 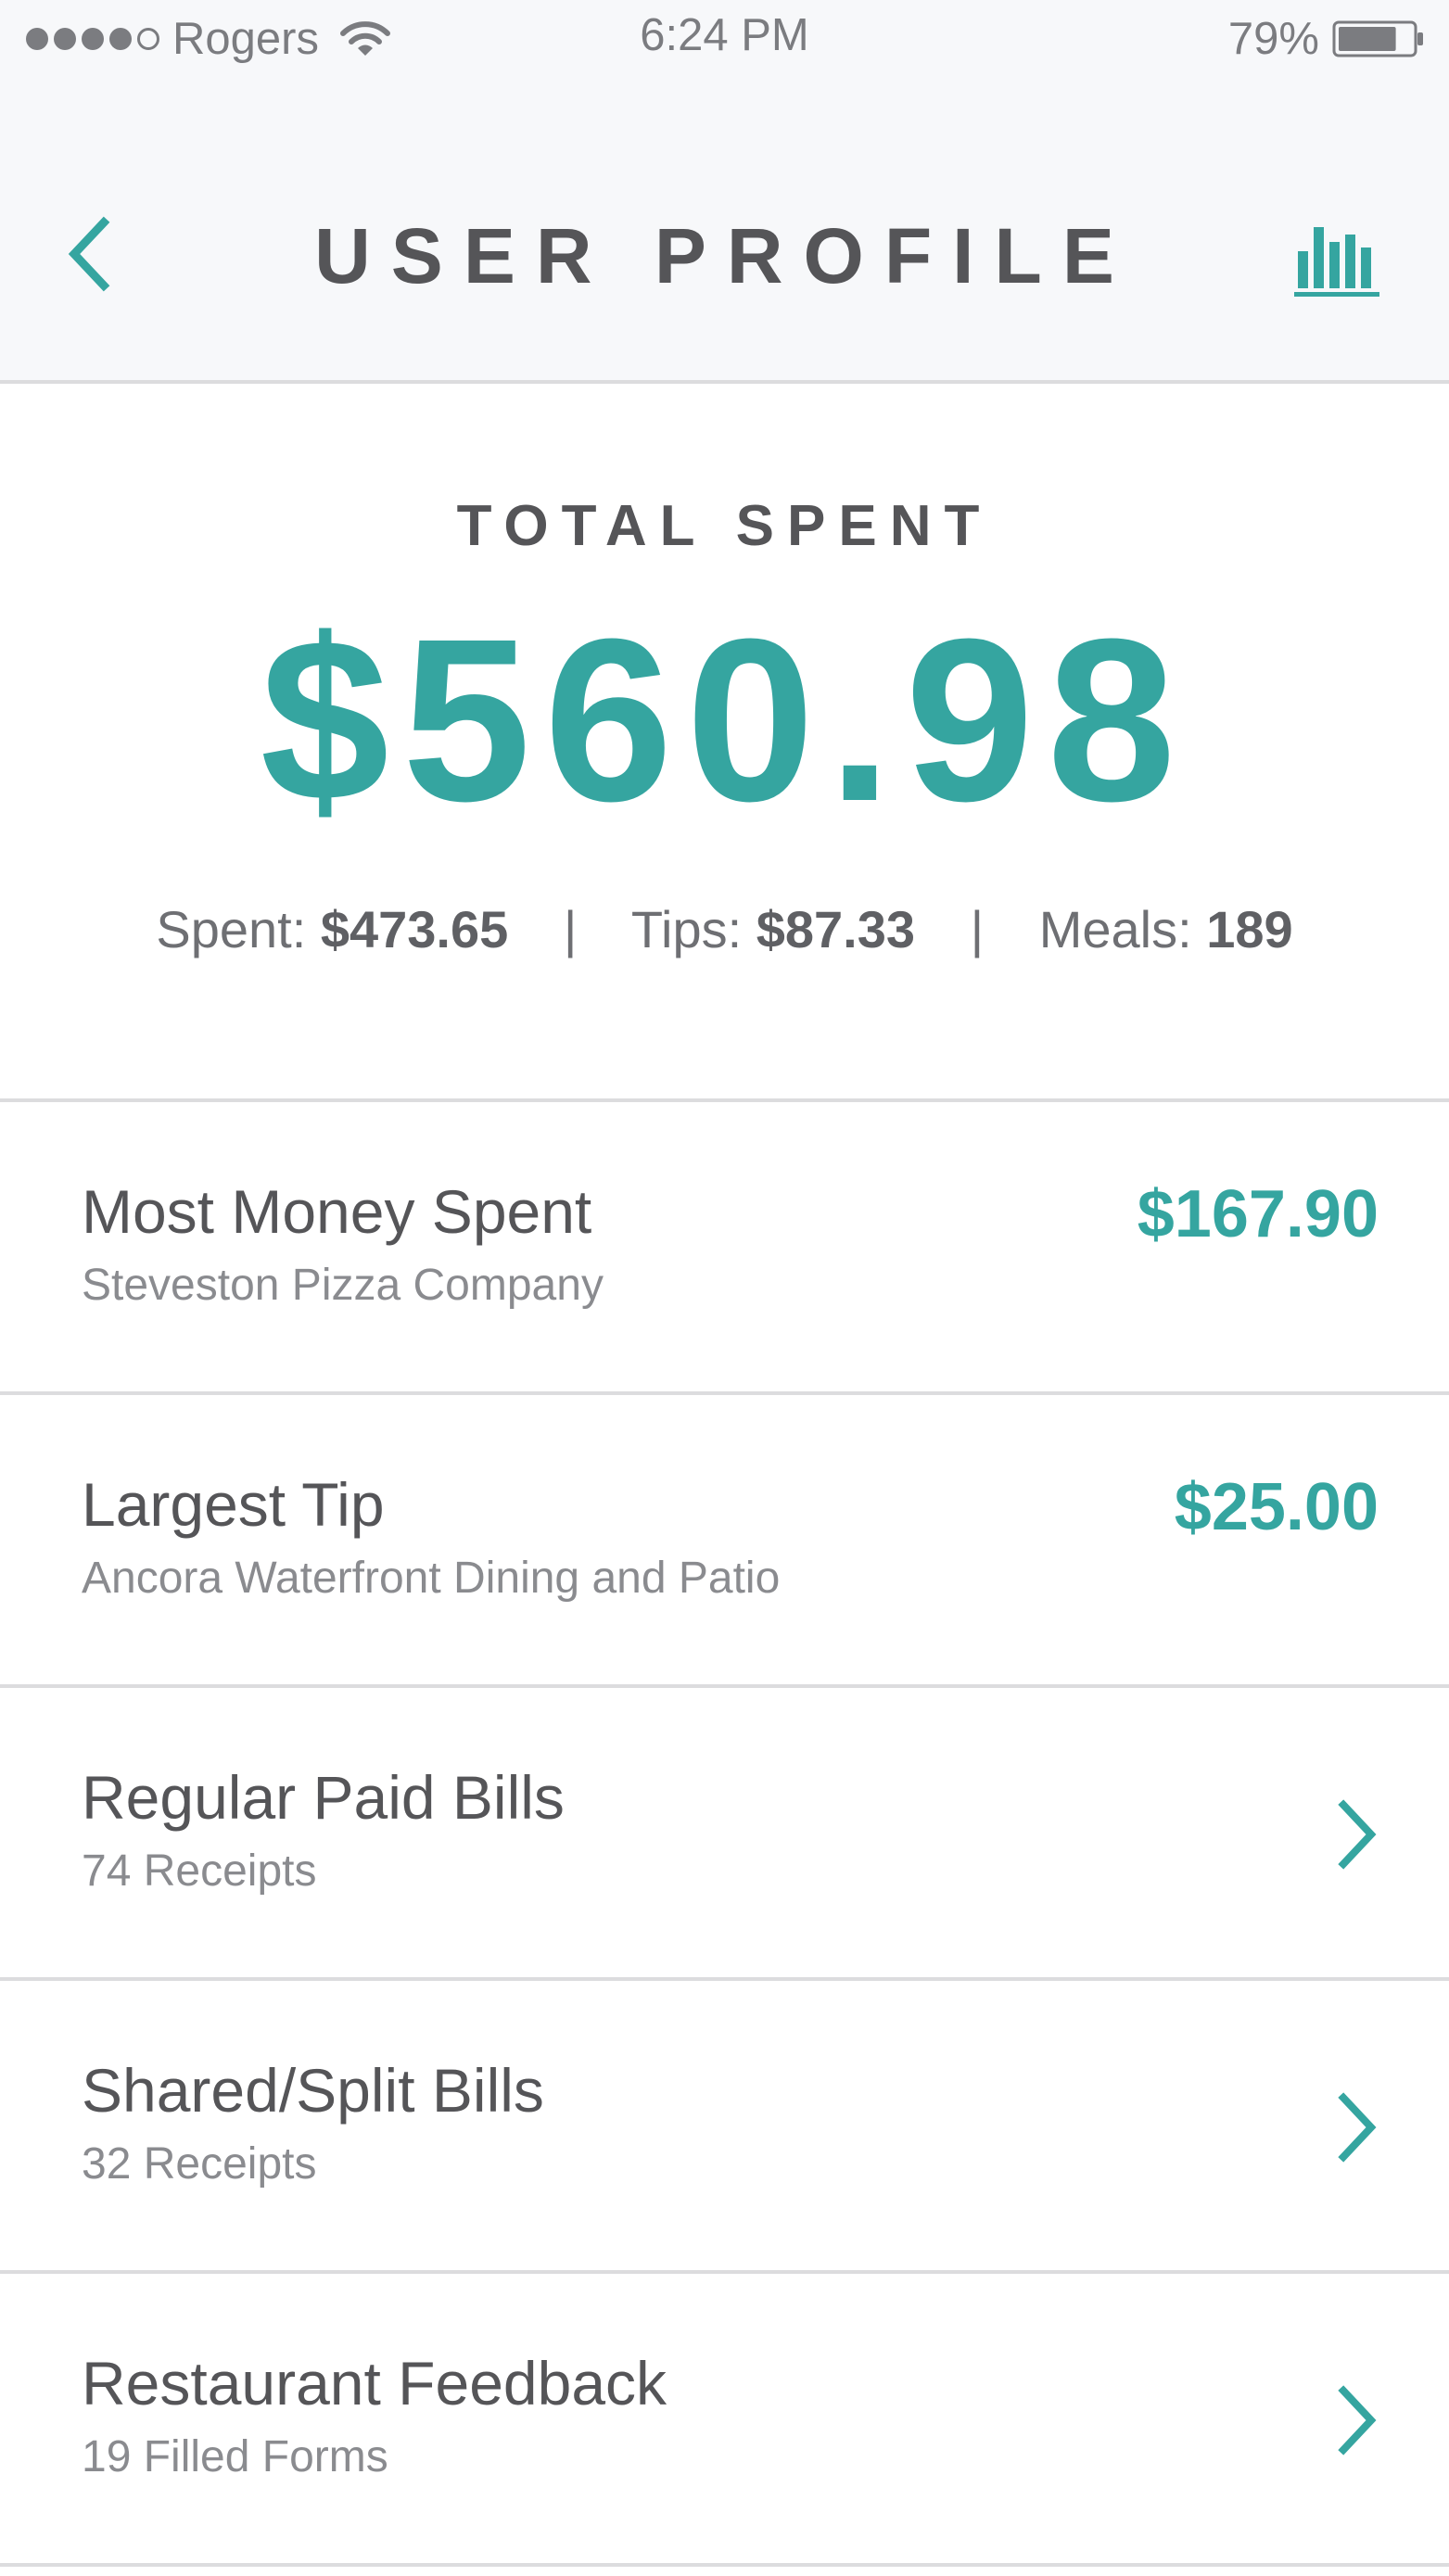 What do you see at coordinates (235, 2456) in the screenshot?
I see `item-subtitle: 19 Filled Forms` at bounding box center [235, 2456].